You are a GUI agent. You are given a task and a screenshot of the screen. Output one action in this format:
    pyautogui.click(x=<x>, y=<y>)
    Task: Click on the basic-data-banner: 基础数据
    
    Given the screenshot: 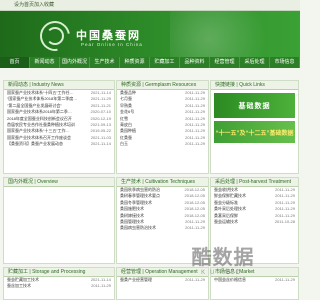 What is the action you would take?
    pyautogui.click(x=254, y=105)
    